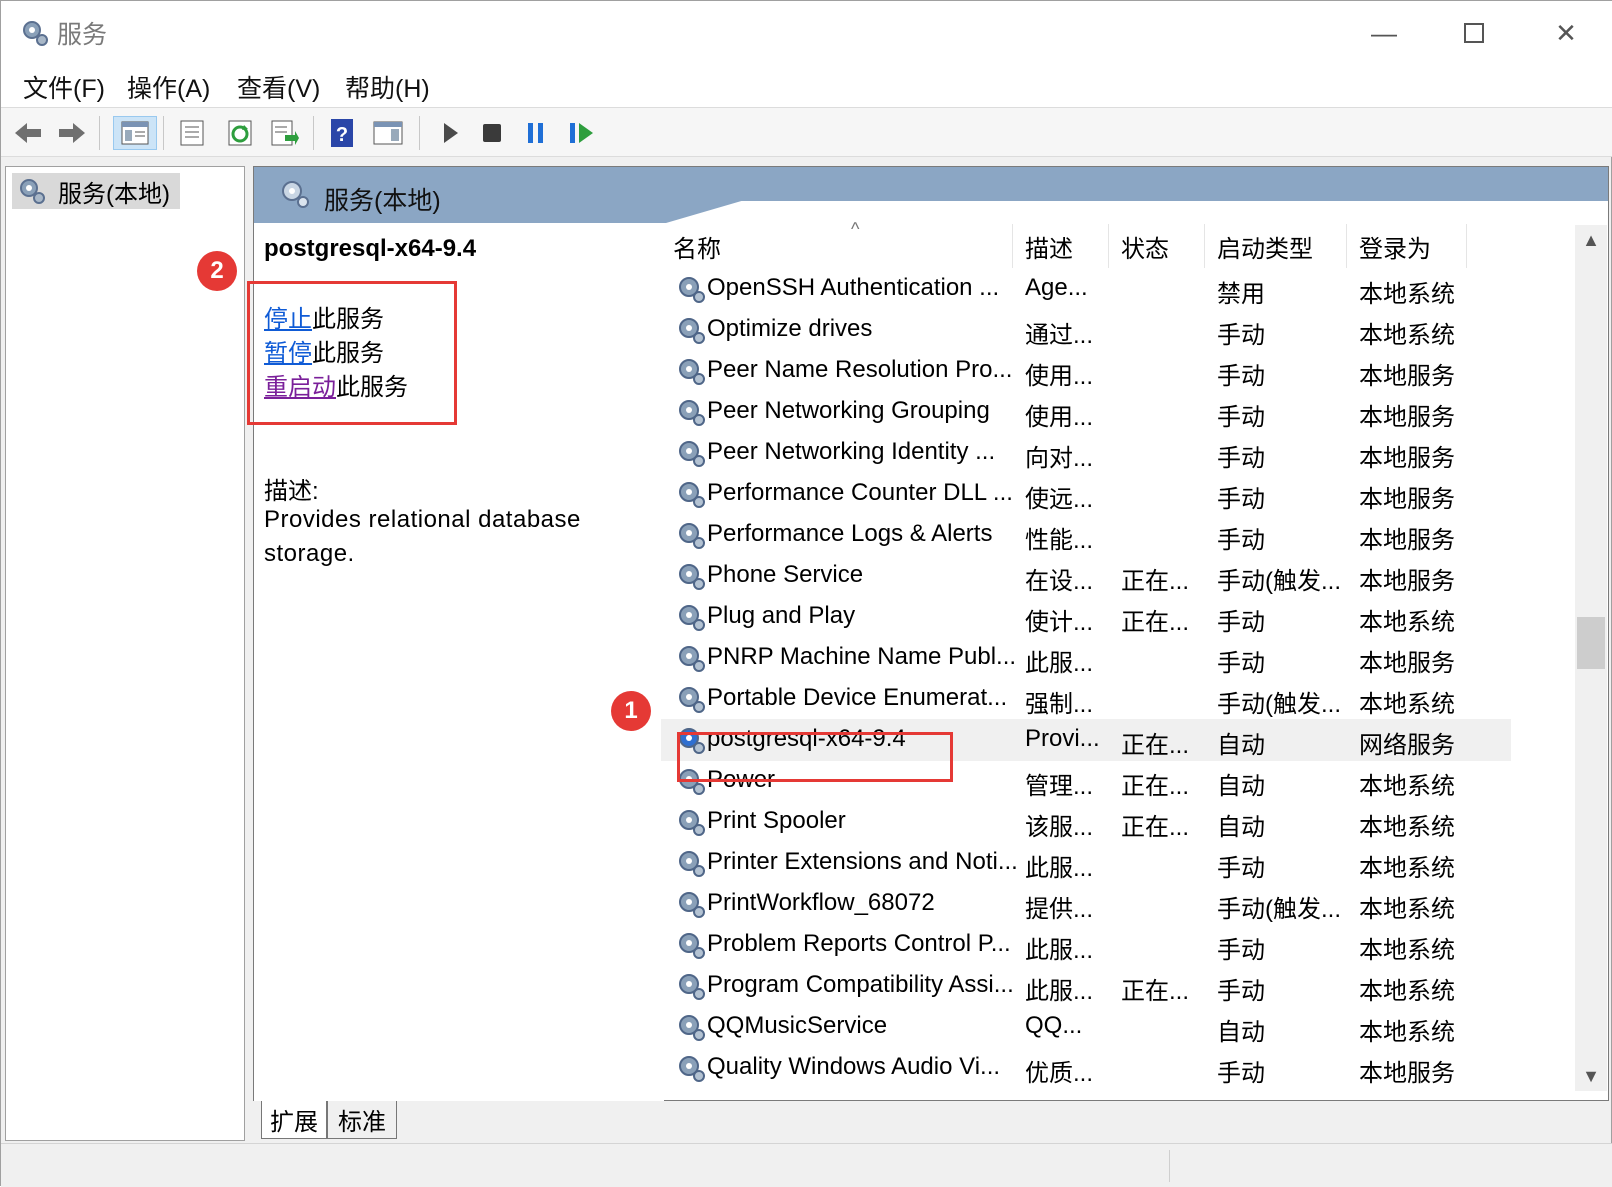  Describe the element at coordinates (1566, 33) in the screenshot. I see `close-button: ✕` at that location.